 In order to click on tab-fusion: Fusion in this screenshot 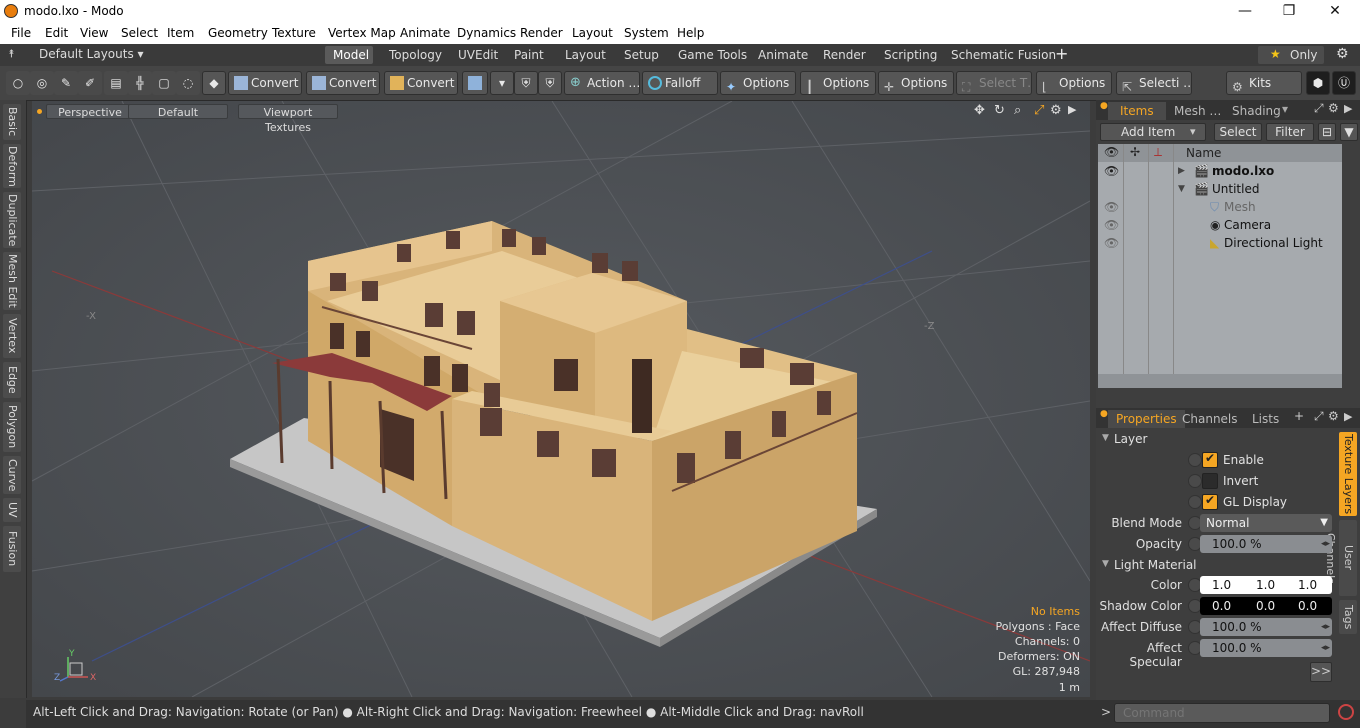, I will do `click(12, 549)`.